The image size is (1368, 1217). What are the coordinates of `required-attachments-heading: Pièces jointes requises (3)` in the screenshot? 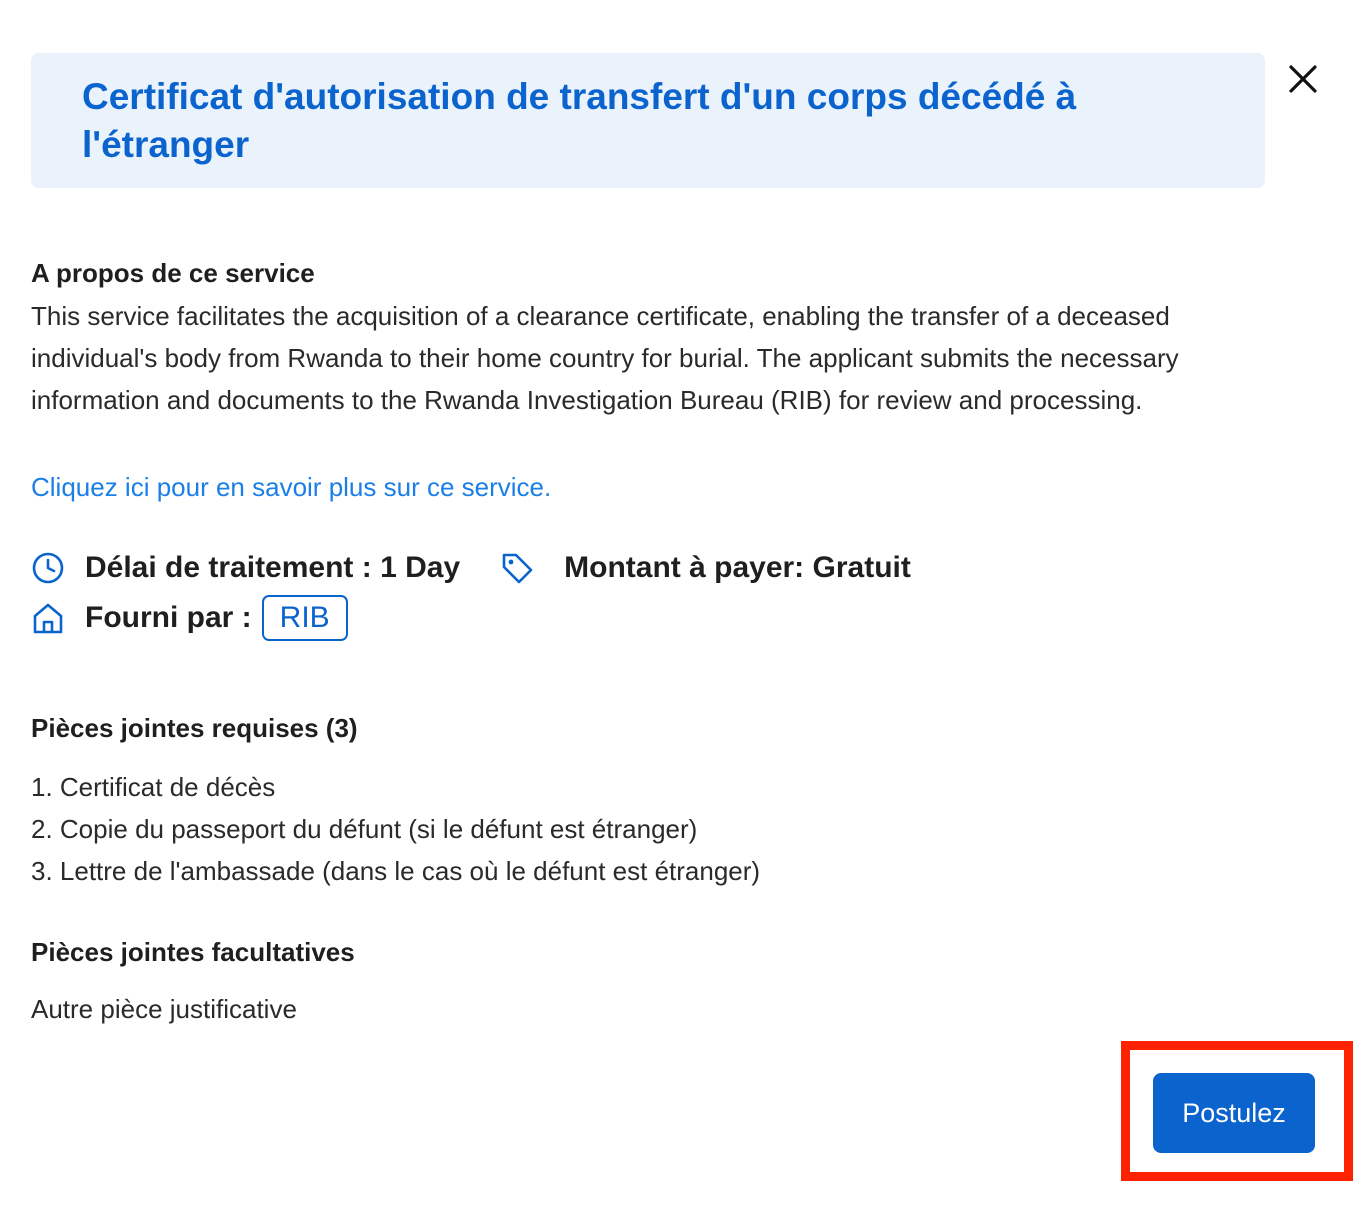 It's located at (194, 728).